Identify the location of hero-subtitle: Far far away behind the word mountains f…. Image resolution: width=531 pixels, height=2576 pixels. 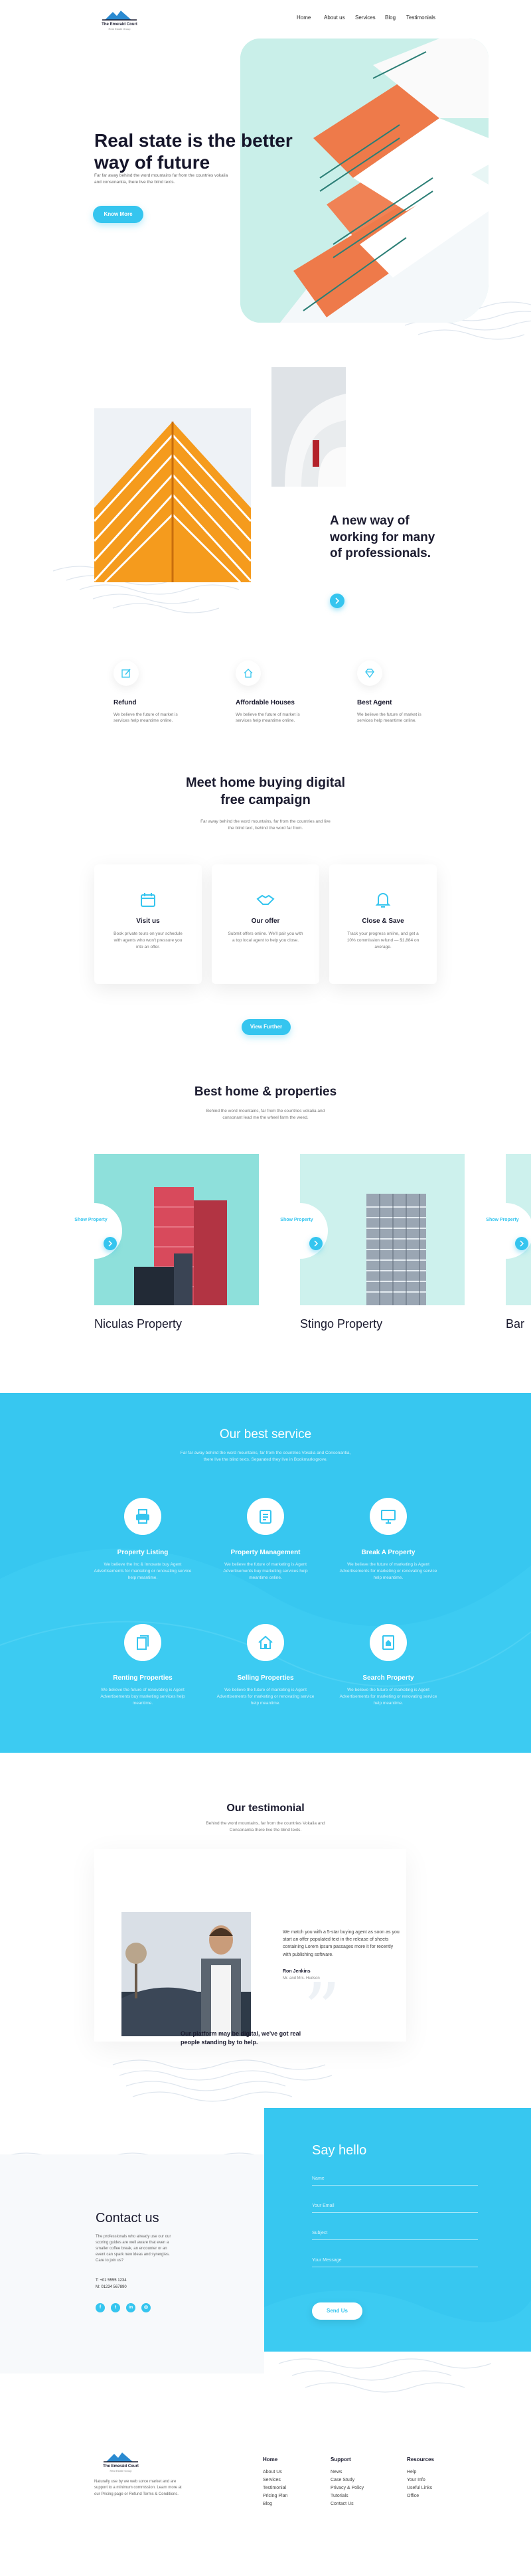
(161, 179).